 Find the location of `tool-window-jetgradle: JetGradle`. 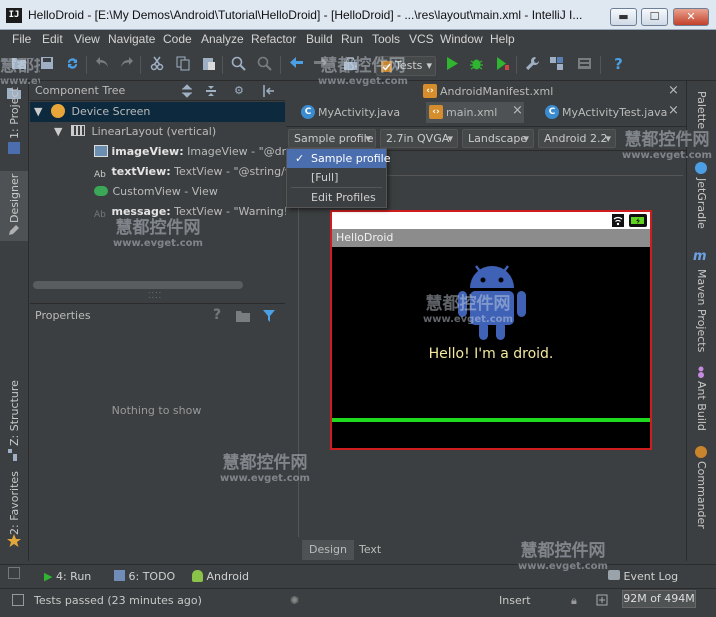

tool-window-jetgradle: JetGradle is located at coordinates (701, 207).